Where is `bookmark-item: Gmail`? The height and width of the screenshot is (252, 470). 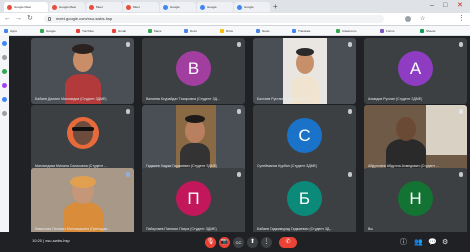
bookmark-item: Gmail is located at coordinates (119, 30).